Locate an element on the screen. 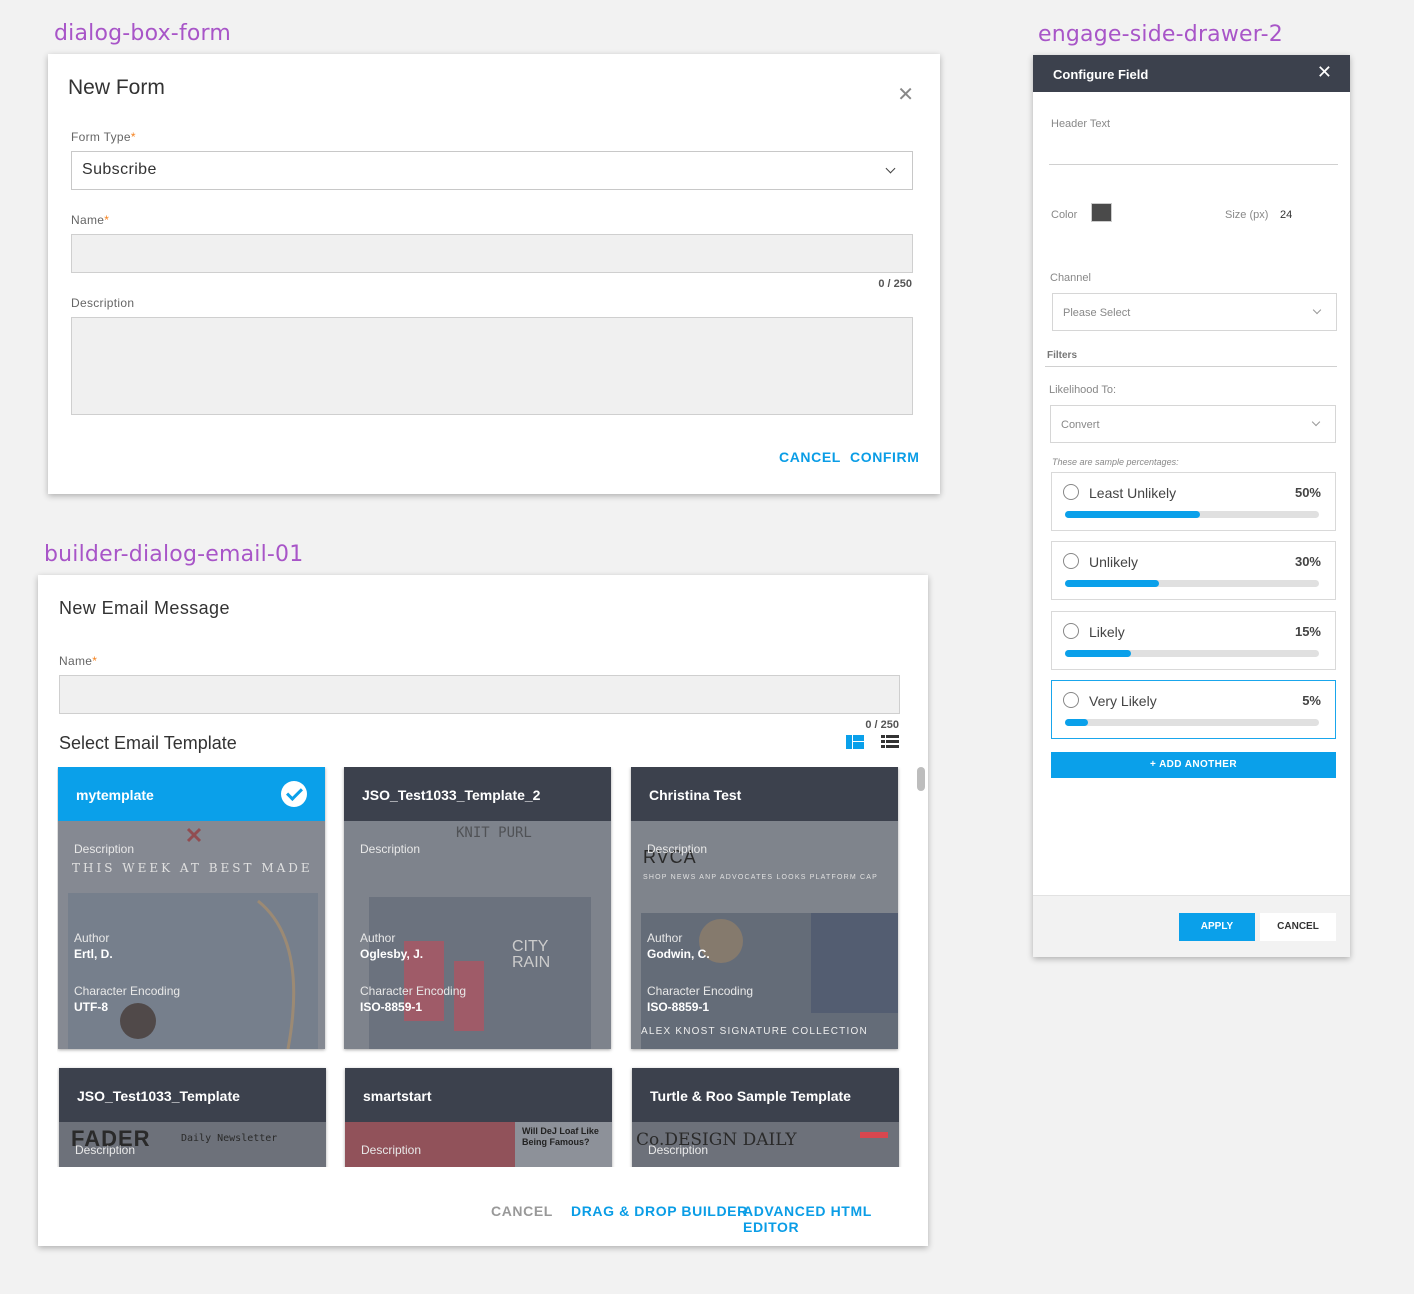  preview-tagline: Daily Newsletter is located at coordinates (229, 1138).